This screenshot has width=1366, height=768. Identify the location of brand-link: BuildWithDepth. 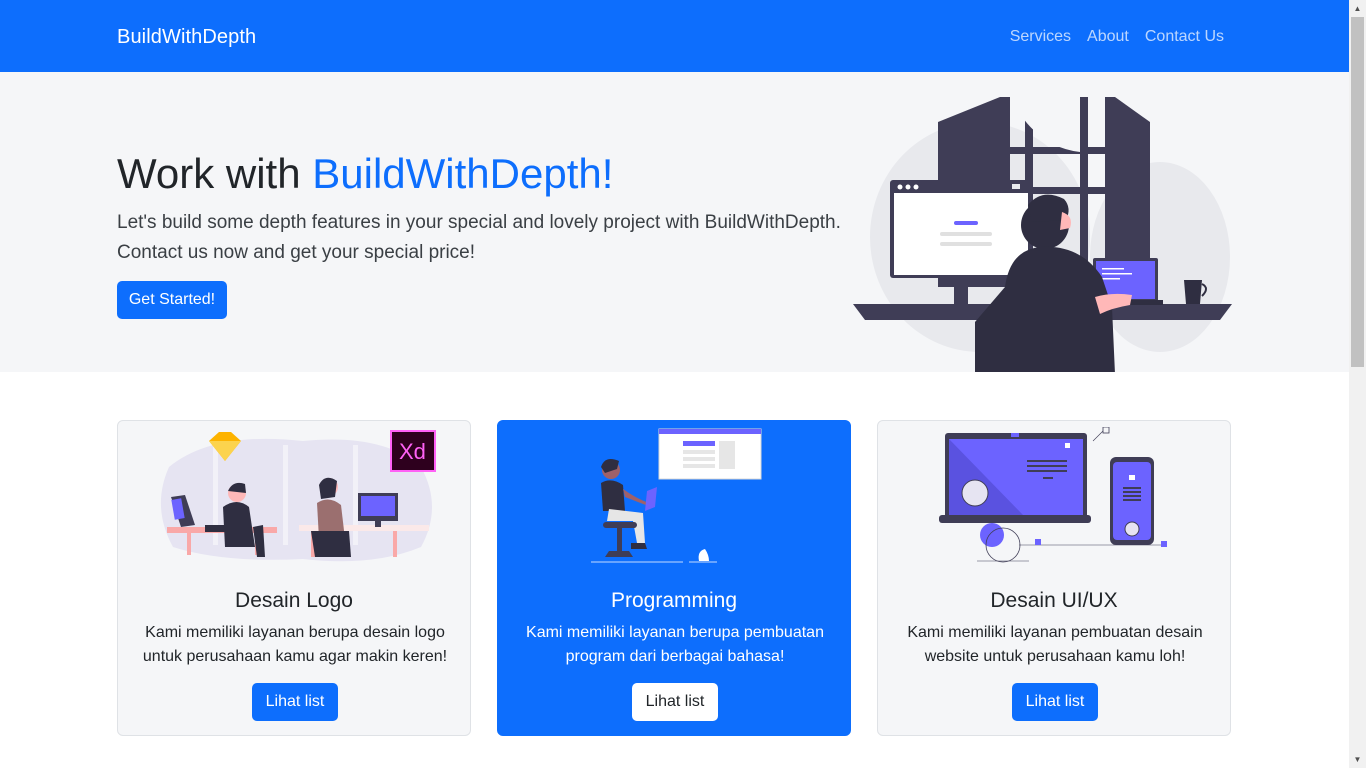
(186, 37).